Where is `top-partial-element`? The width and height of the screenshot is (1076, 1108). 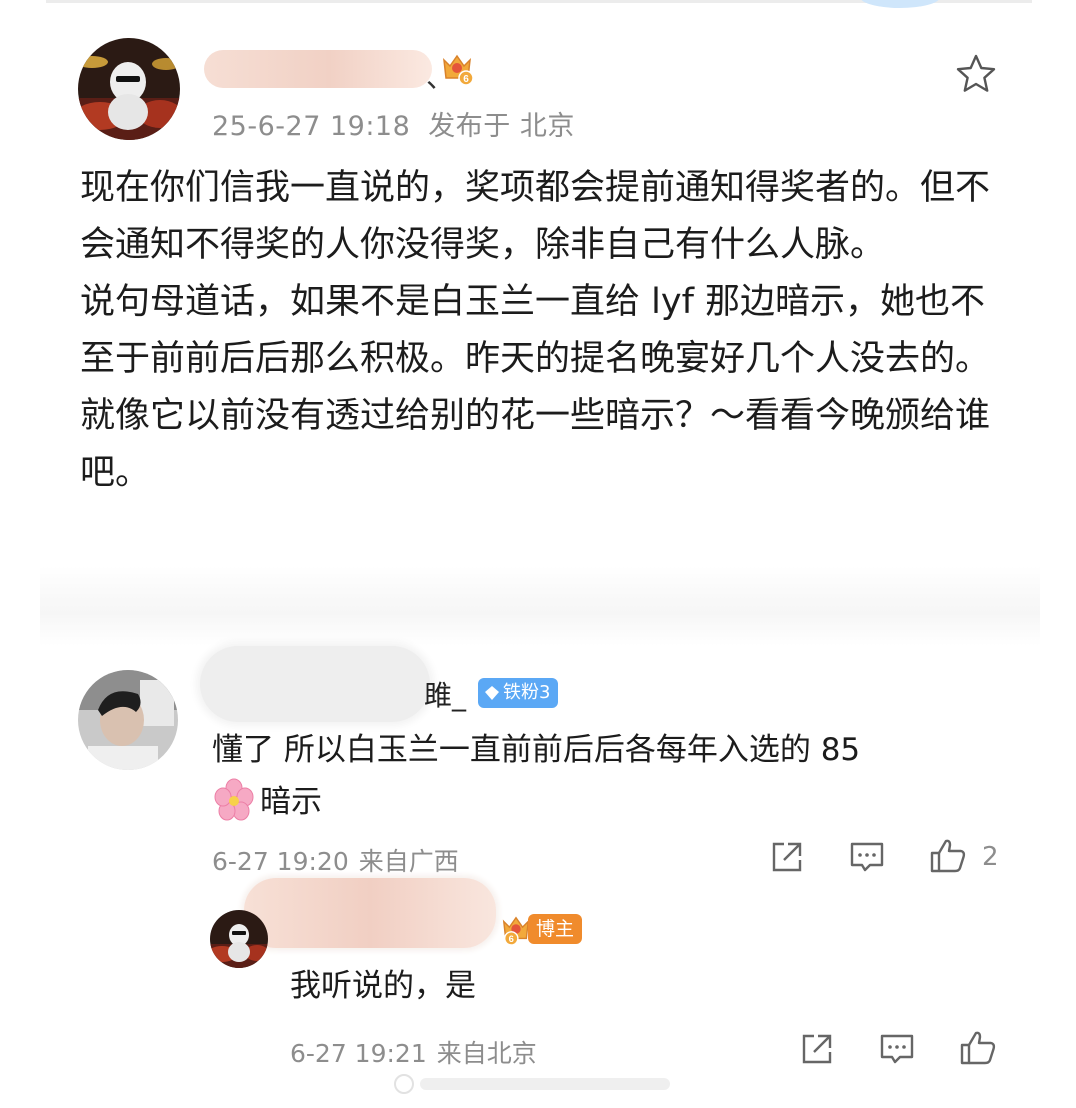 top-partial-element is located at coordinates (900, 4).